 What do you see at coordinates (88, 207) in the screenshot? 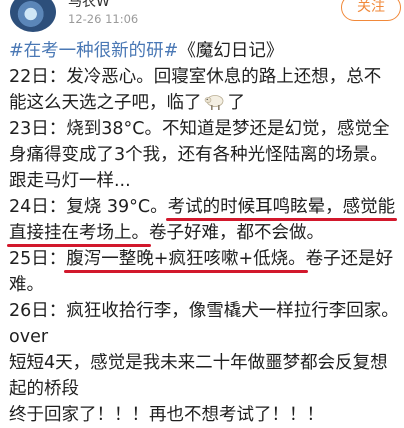
I see `post-text: 24日：复烧 39°C。` at bounding box center [88, 207].